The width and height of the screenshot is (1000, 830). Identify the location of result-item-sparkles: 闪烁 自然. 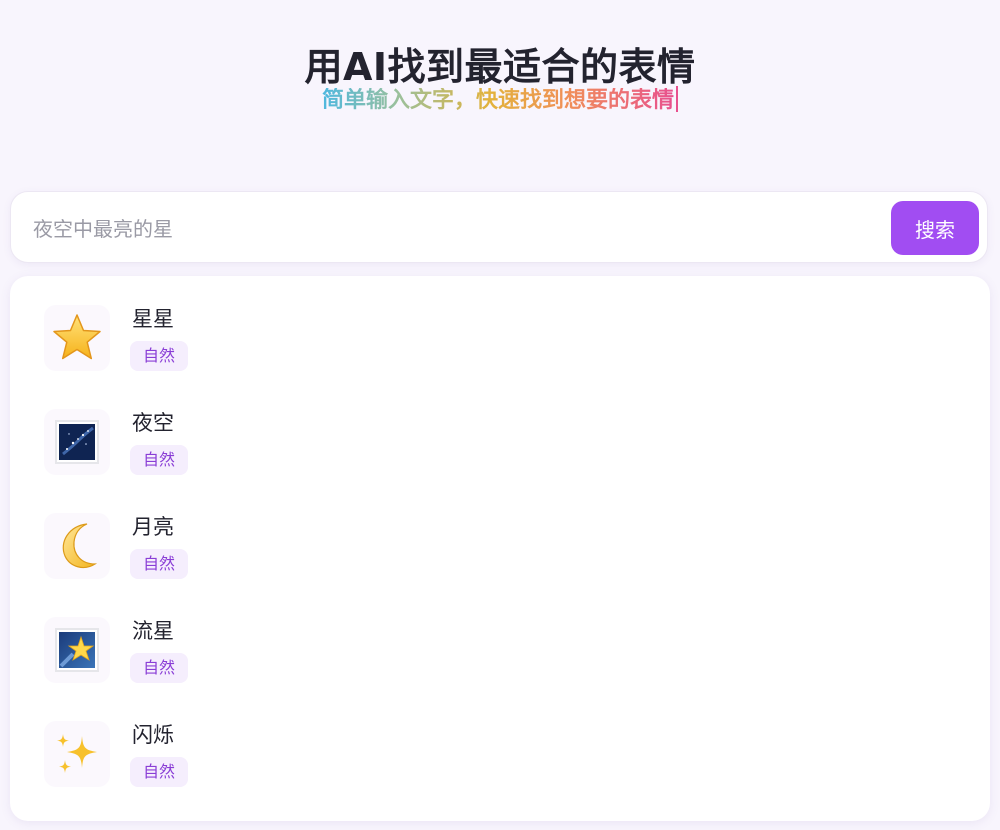
(494, 766).